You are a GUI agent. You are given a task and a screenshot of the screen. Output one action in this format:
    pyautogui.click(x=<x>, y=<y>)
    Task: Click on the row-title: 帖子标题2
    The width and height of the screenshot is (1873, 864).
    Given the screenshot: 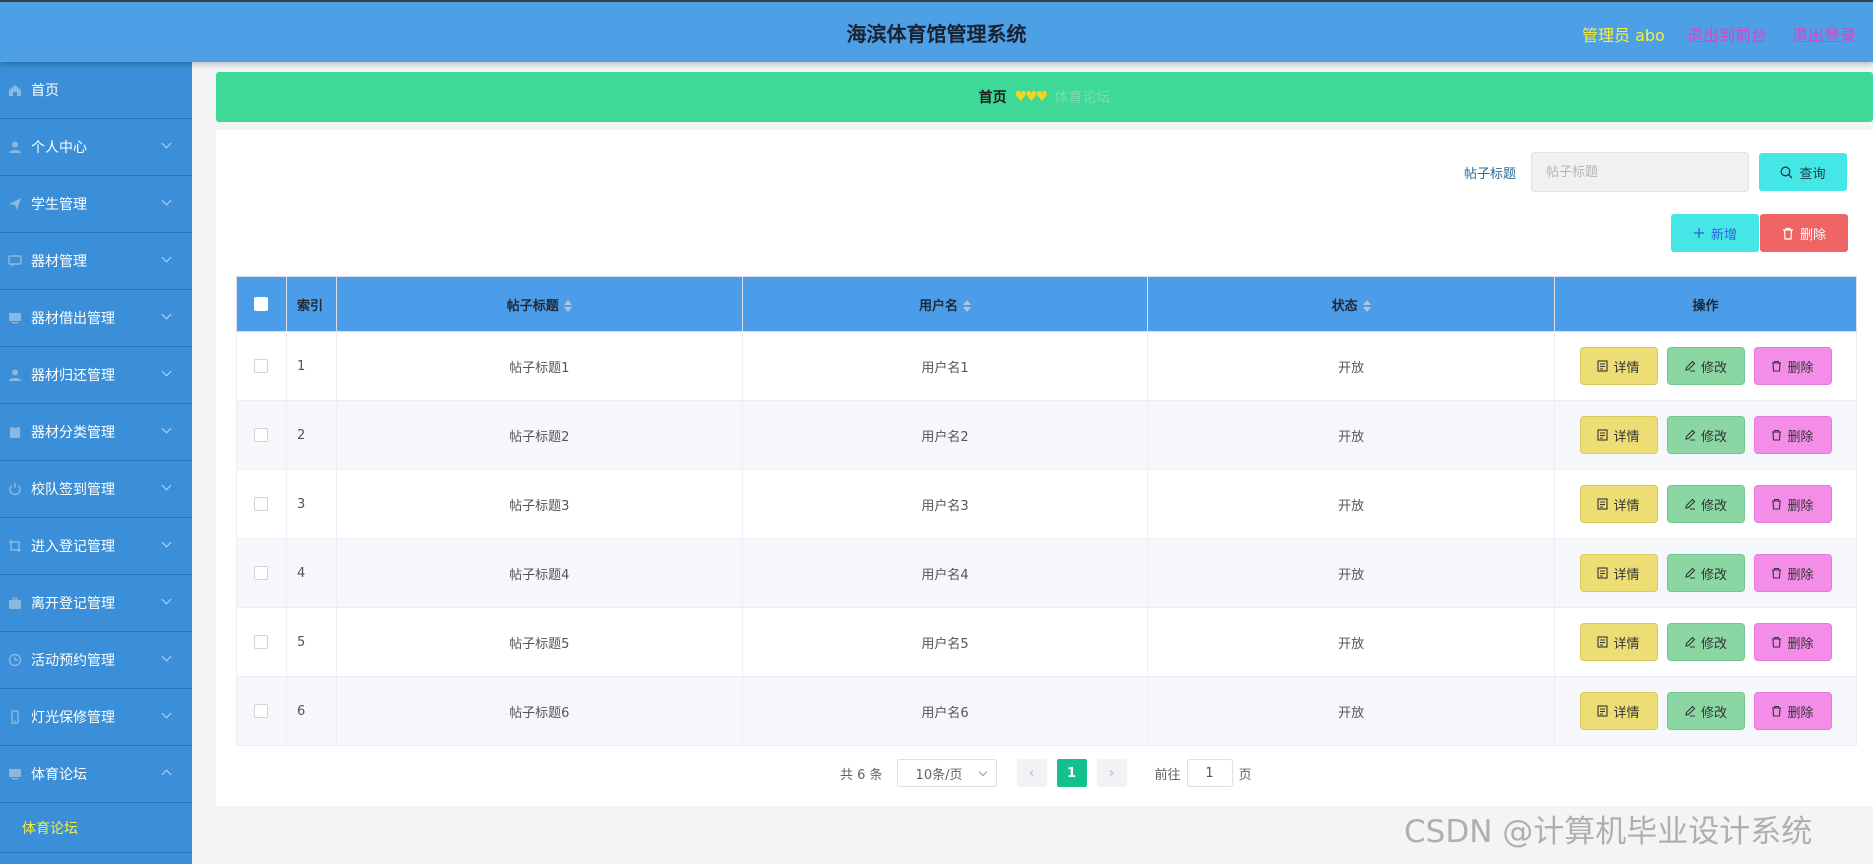 What is the action you would take?
    pyautogui.click(x=539, y=435)
    